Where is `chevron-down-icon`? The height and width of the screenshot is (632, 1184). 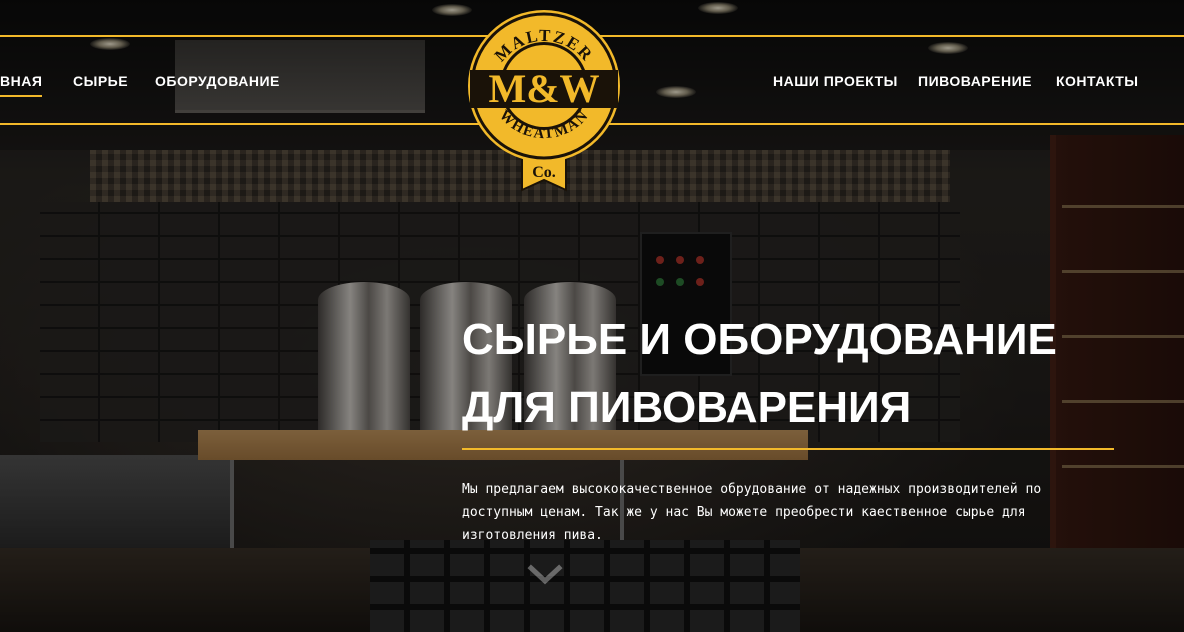 chevron-down-icon is located at coordinates (545, 575).